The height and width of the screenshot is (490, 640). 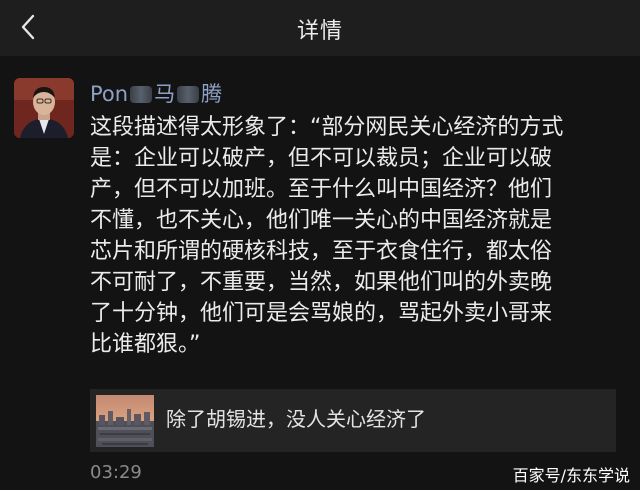 I want to click on author-name-middle: 马, so click(x=165, y=94).